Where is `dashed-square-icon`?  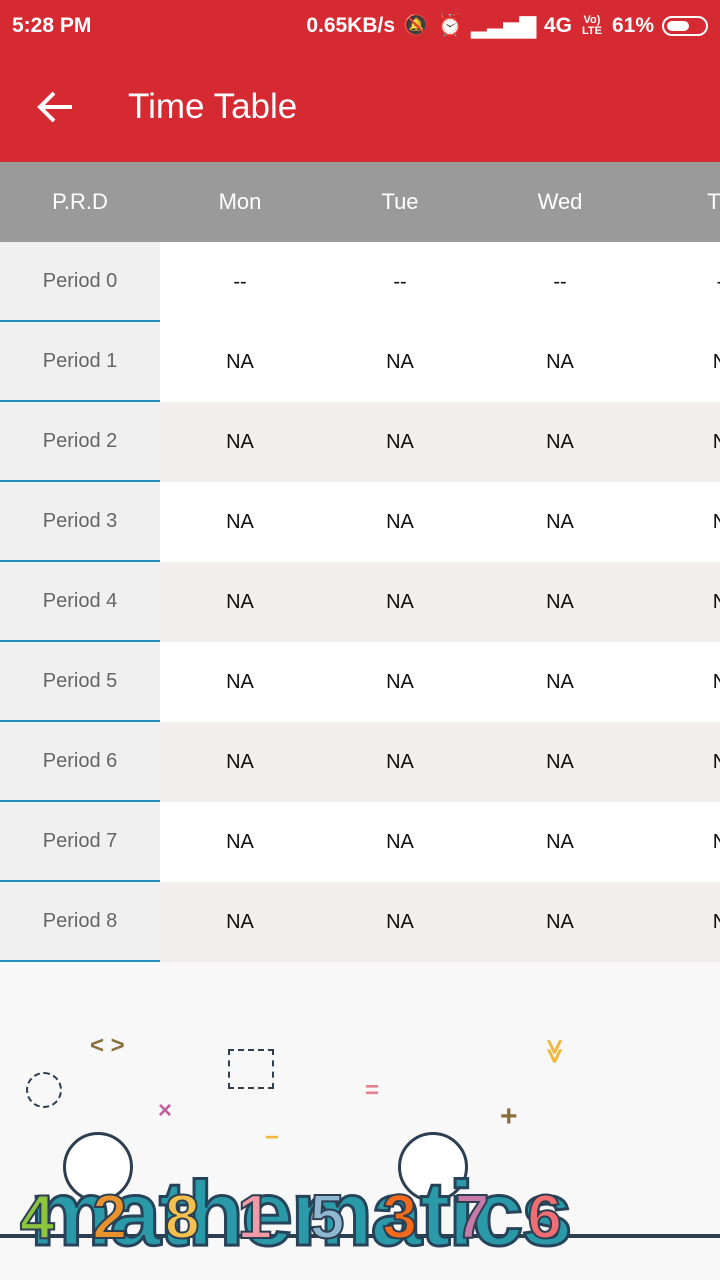
dashed-square-icon is located at coordinates (251, 1069).